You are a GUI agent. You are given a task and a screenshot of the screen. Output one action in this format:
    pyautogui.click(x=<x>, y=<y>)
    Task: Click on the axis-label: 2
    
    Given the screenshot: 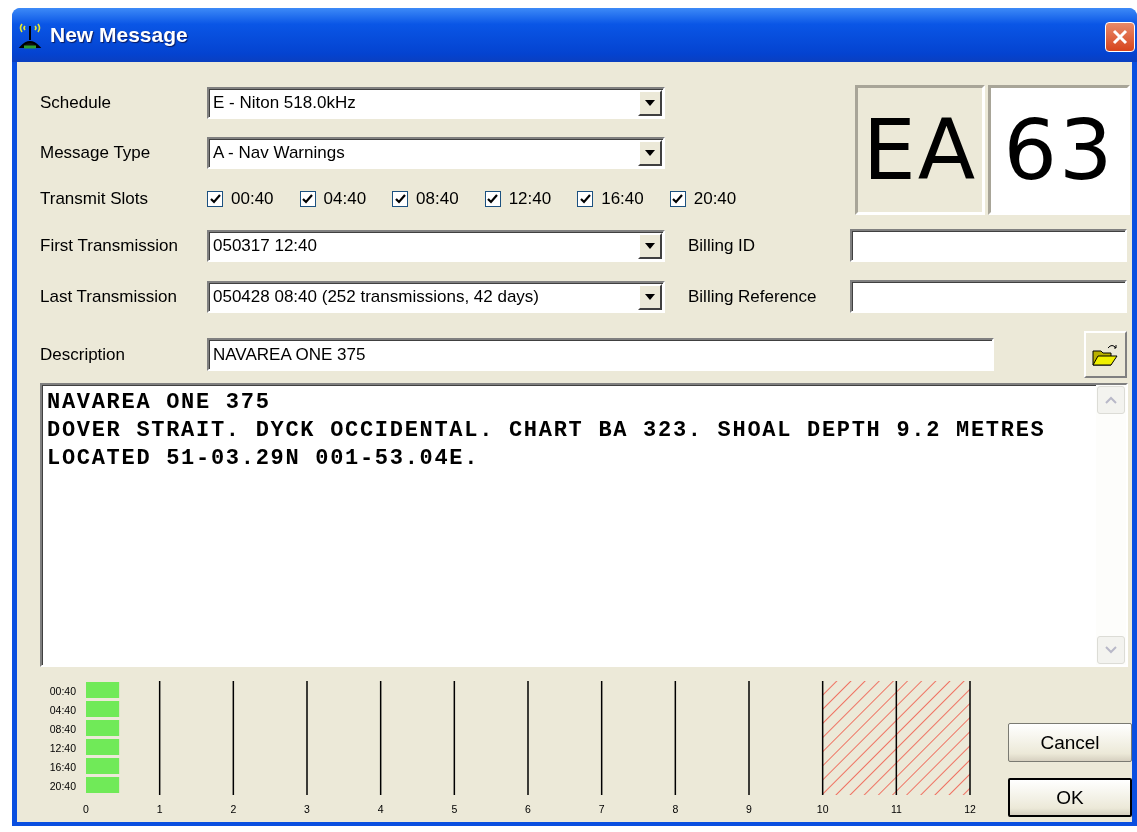 What is the action you would take?
    pyautogui.click(x=233, y=809)
    